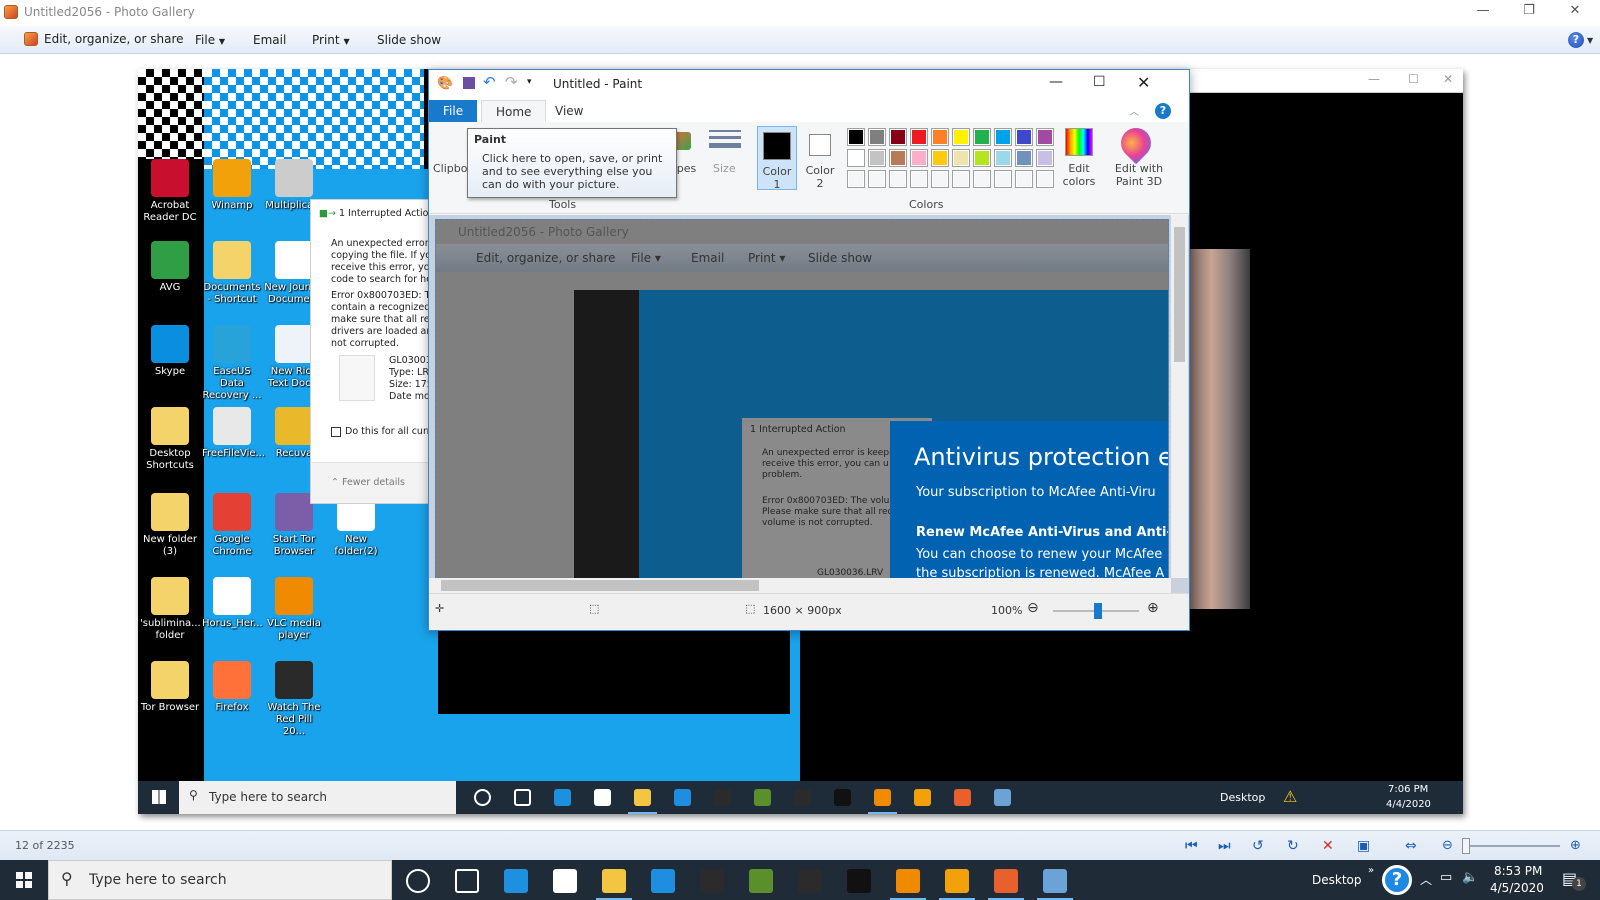 The width and height of the screenshot is (1600, 900). What do you see at coordinates (1518, 871) in the screenshot?
I see `clock-time: 8:53 PM` at bounding box center [1518, 871].